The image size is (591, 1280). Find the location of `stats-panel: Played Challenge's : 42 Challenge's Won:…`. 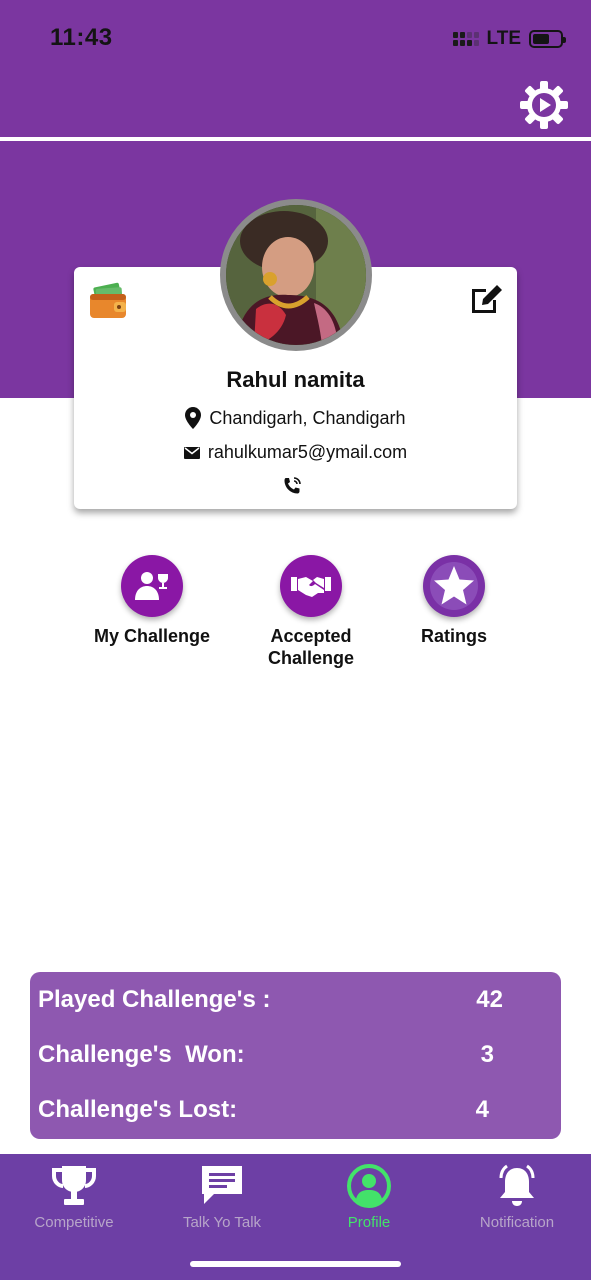

stats-panel: Played Challenge's : 42 Challenge's Won:… is located at coordinates (295, 1055).